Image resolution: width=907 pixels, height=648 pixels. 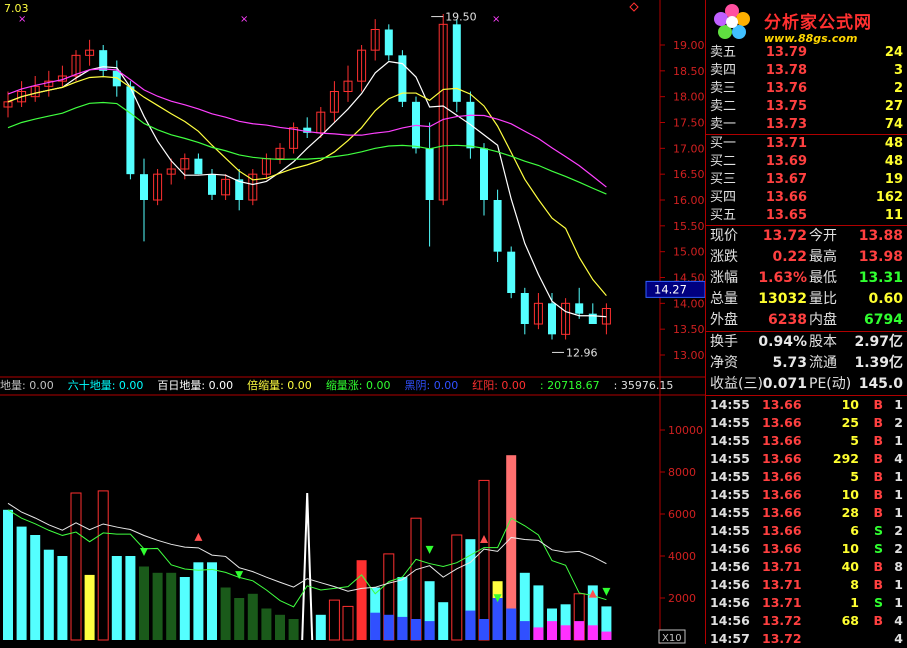 What do you see at coordinates (883, 320) in the screenshot?
I see `stat-value: 6794` at bounding box center [883, 320].